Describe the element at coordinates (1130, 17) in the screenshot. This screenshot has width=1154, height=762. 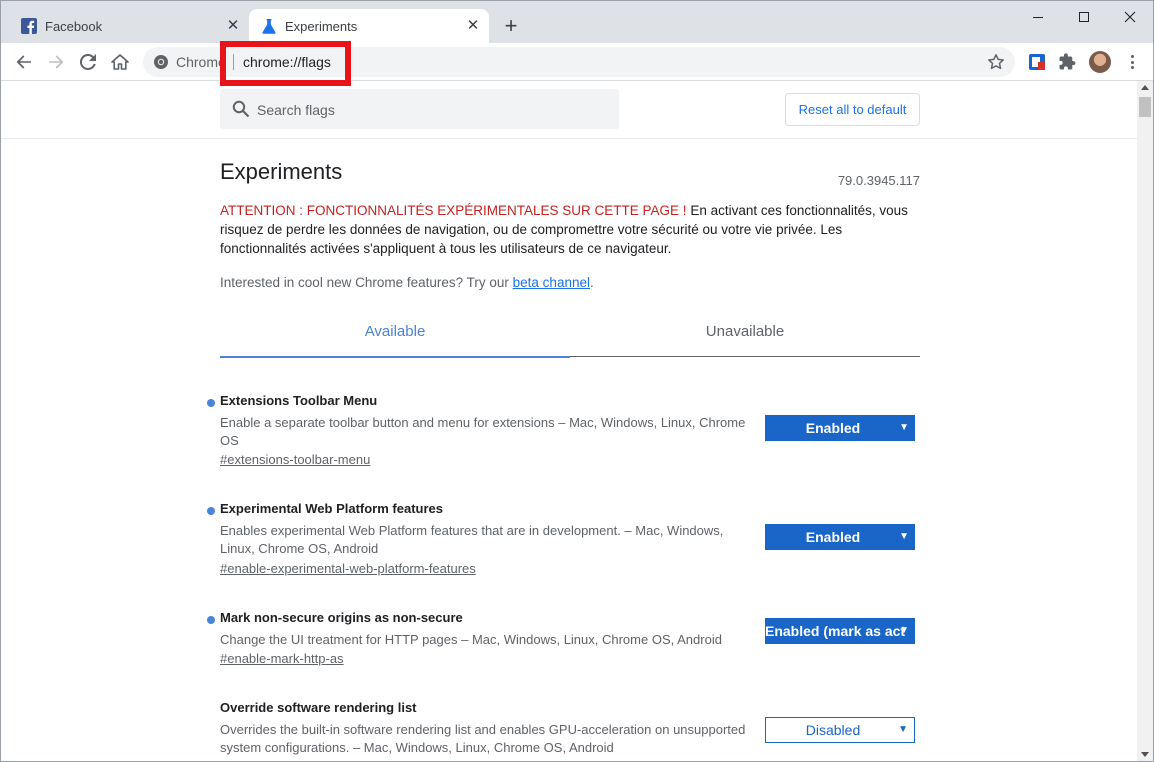
I see `close-window-icon` at that location.